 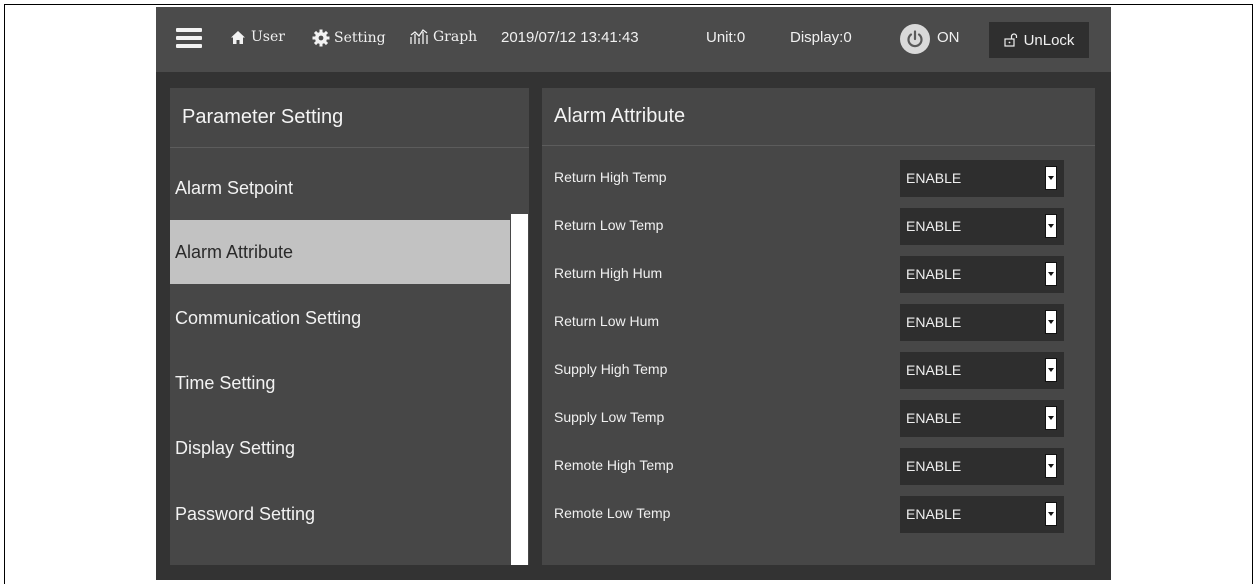 What do you see at coordinates (455, 37) in the screenshot?
I see `graph-label: Graph` at bounding box center [455, 37].